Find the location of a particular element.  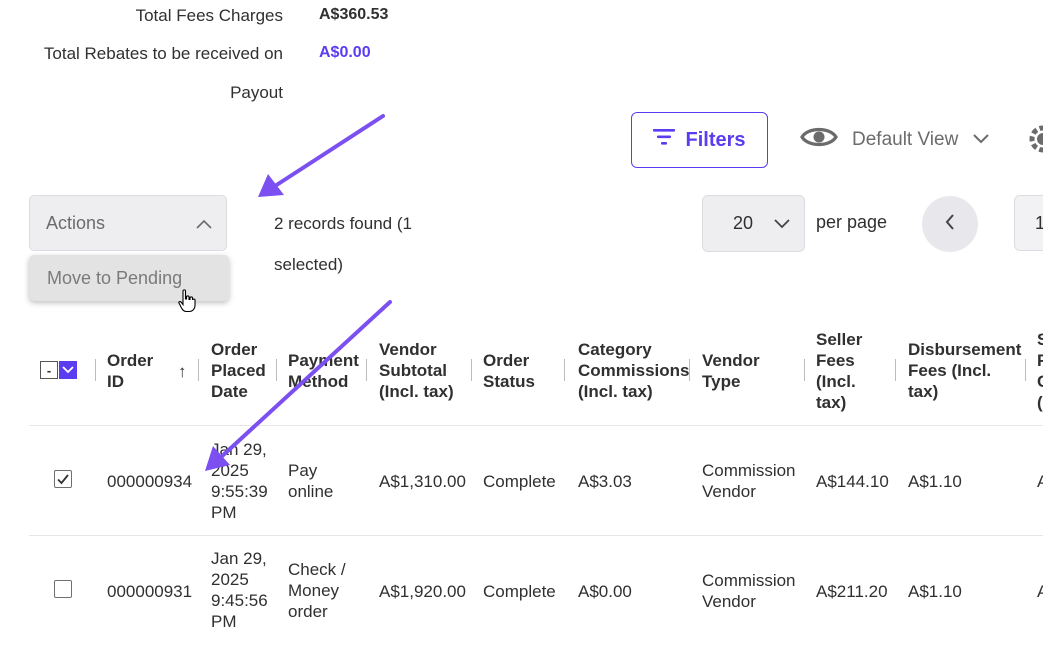

filters-button: Filters is located at coordinates (699, 140).